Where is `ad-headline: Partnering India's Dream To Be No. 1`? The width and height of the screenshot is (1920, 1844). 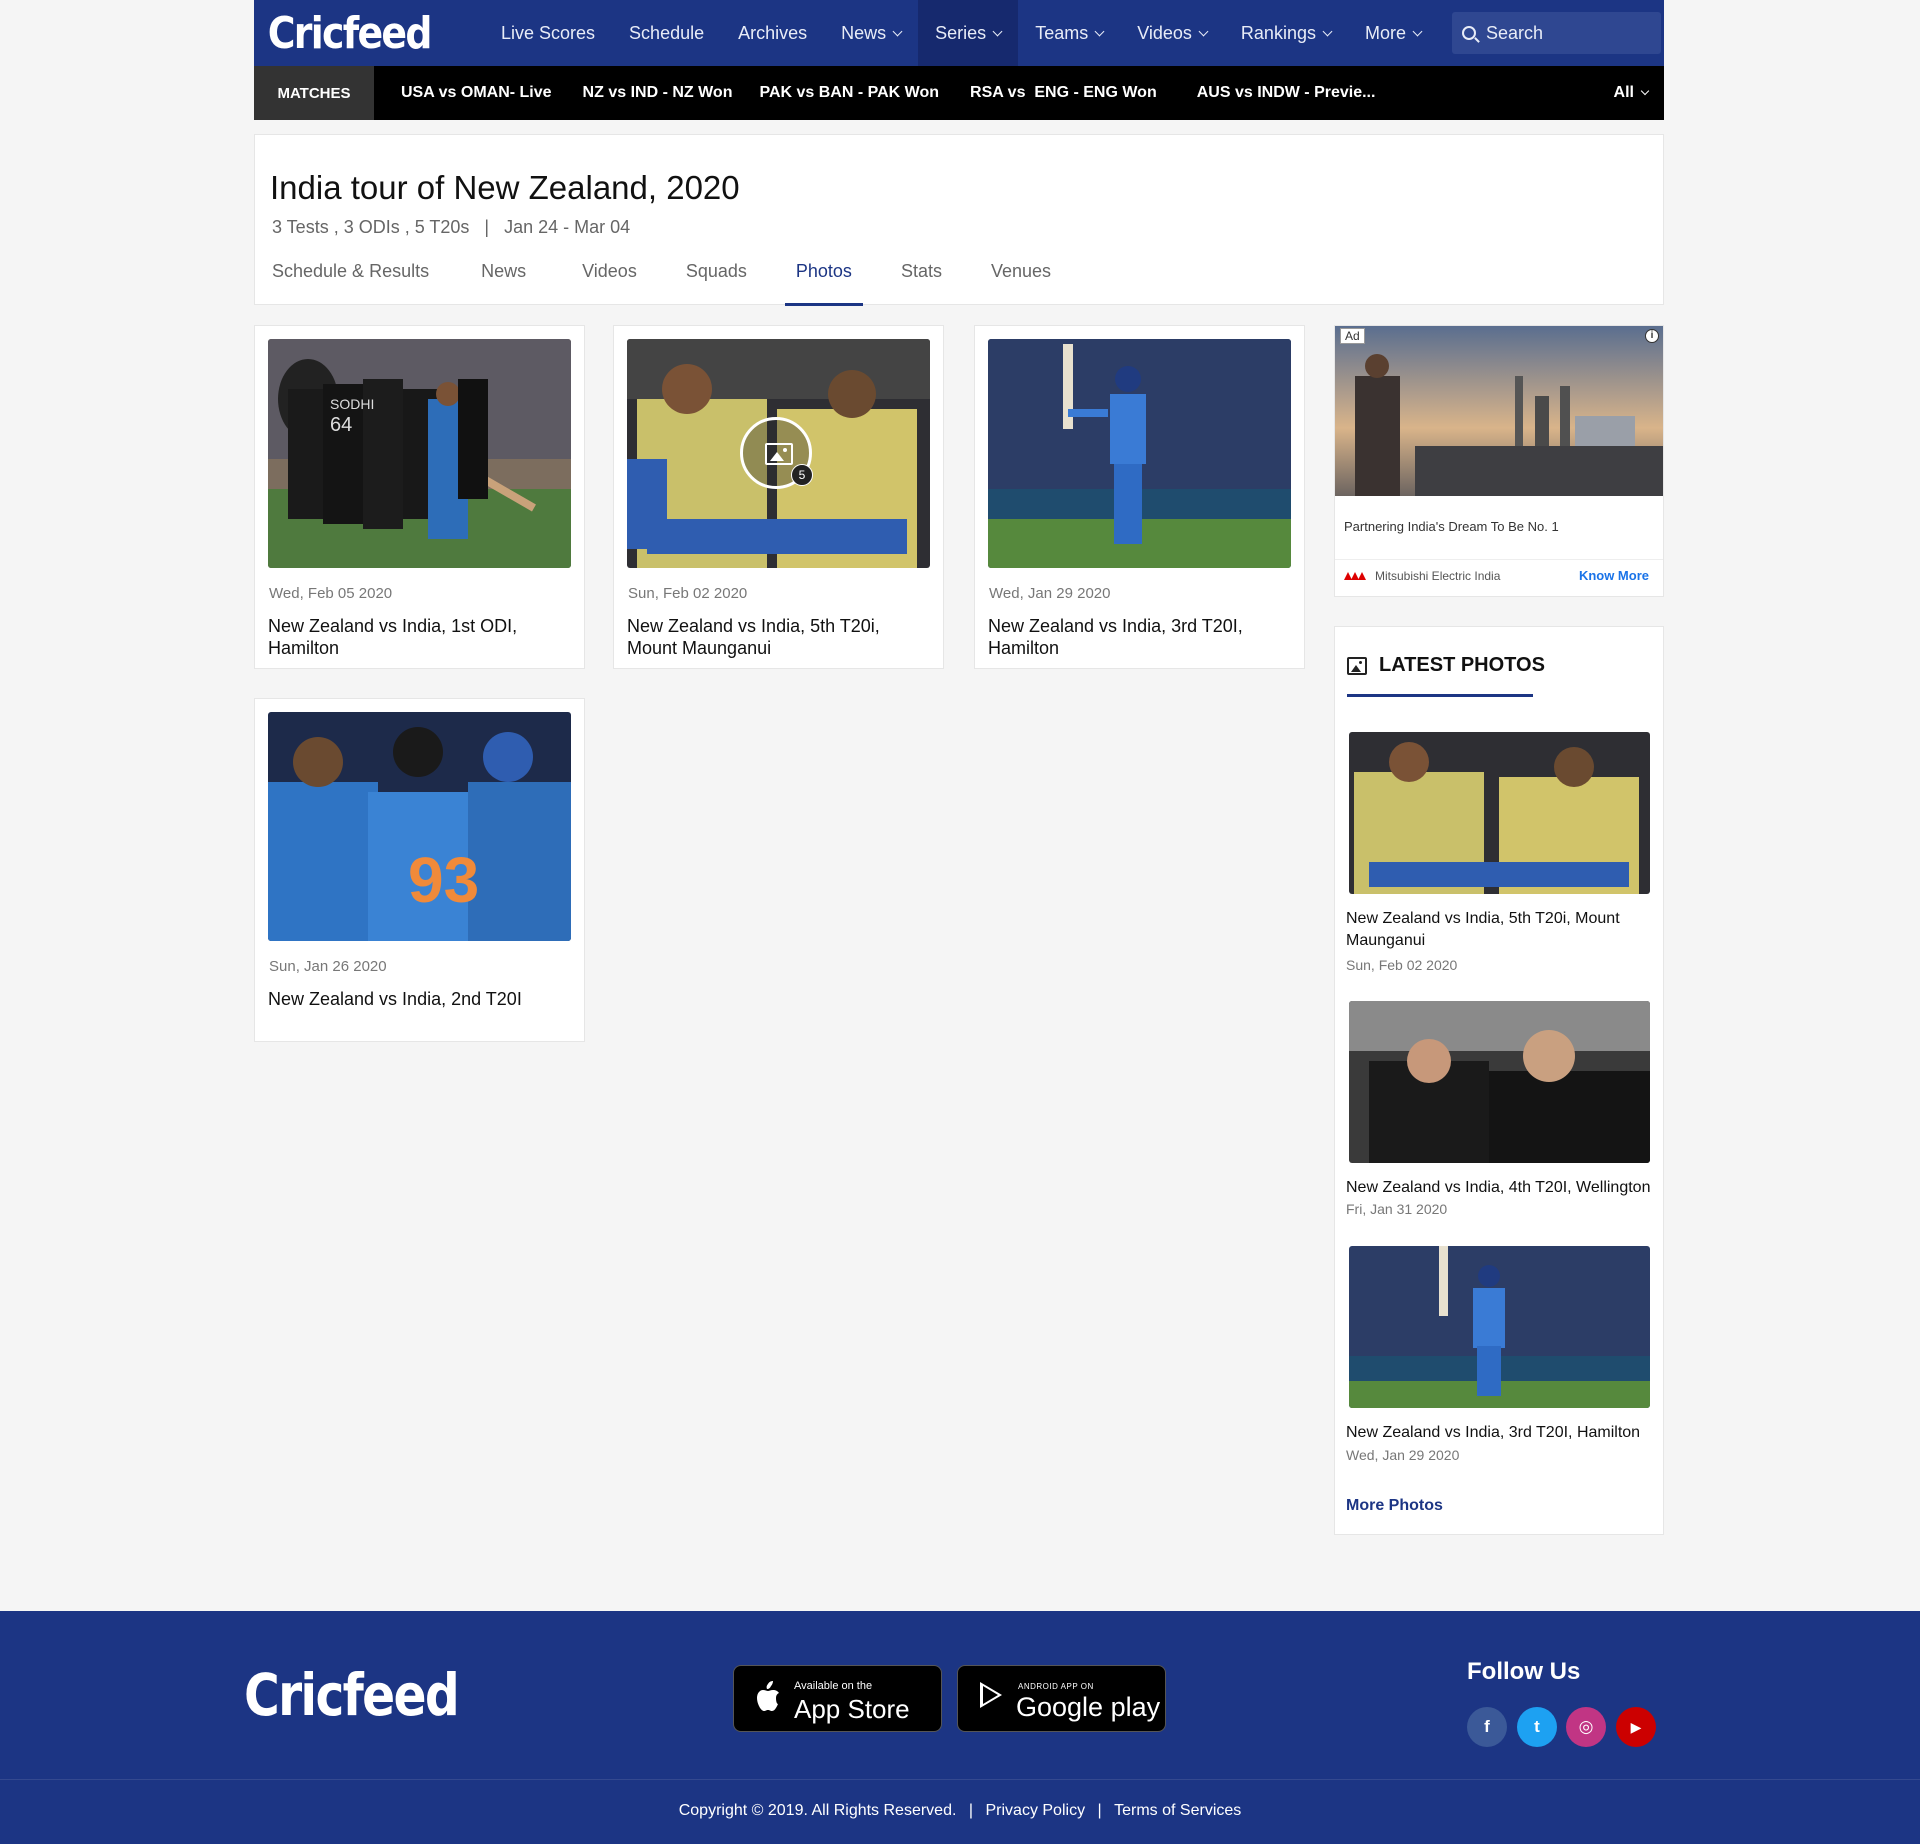 ad-headline: Partnering India's Dream To Be No. 1 is located at coordinates (1451, 526).